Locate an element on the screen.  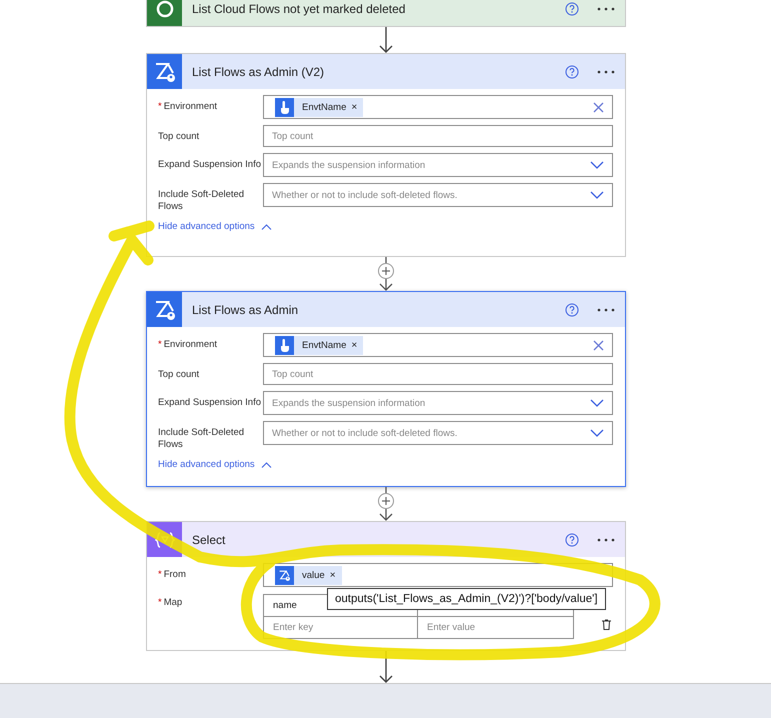
map-value-field: Enter value is located at coordinates (495, 627).